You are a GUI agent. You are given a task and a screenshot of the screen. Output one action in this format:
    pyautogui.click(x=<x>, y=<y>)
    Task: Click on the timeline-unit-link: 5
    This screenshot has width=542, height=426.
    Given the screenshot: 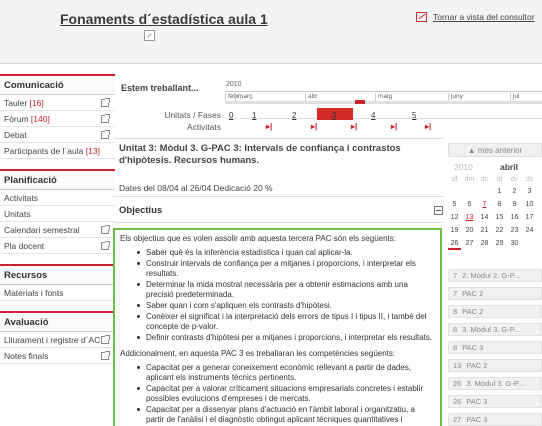 What is the action you would take?
    pyautogui.click(x=414, y=115)
    